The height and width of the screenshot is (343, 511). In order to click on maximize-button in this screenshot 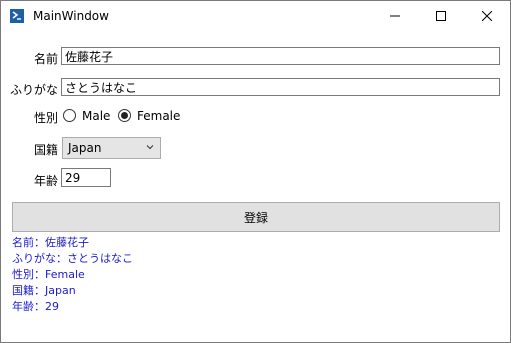, I will do `click(441, 16)`.